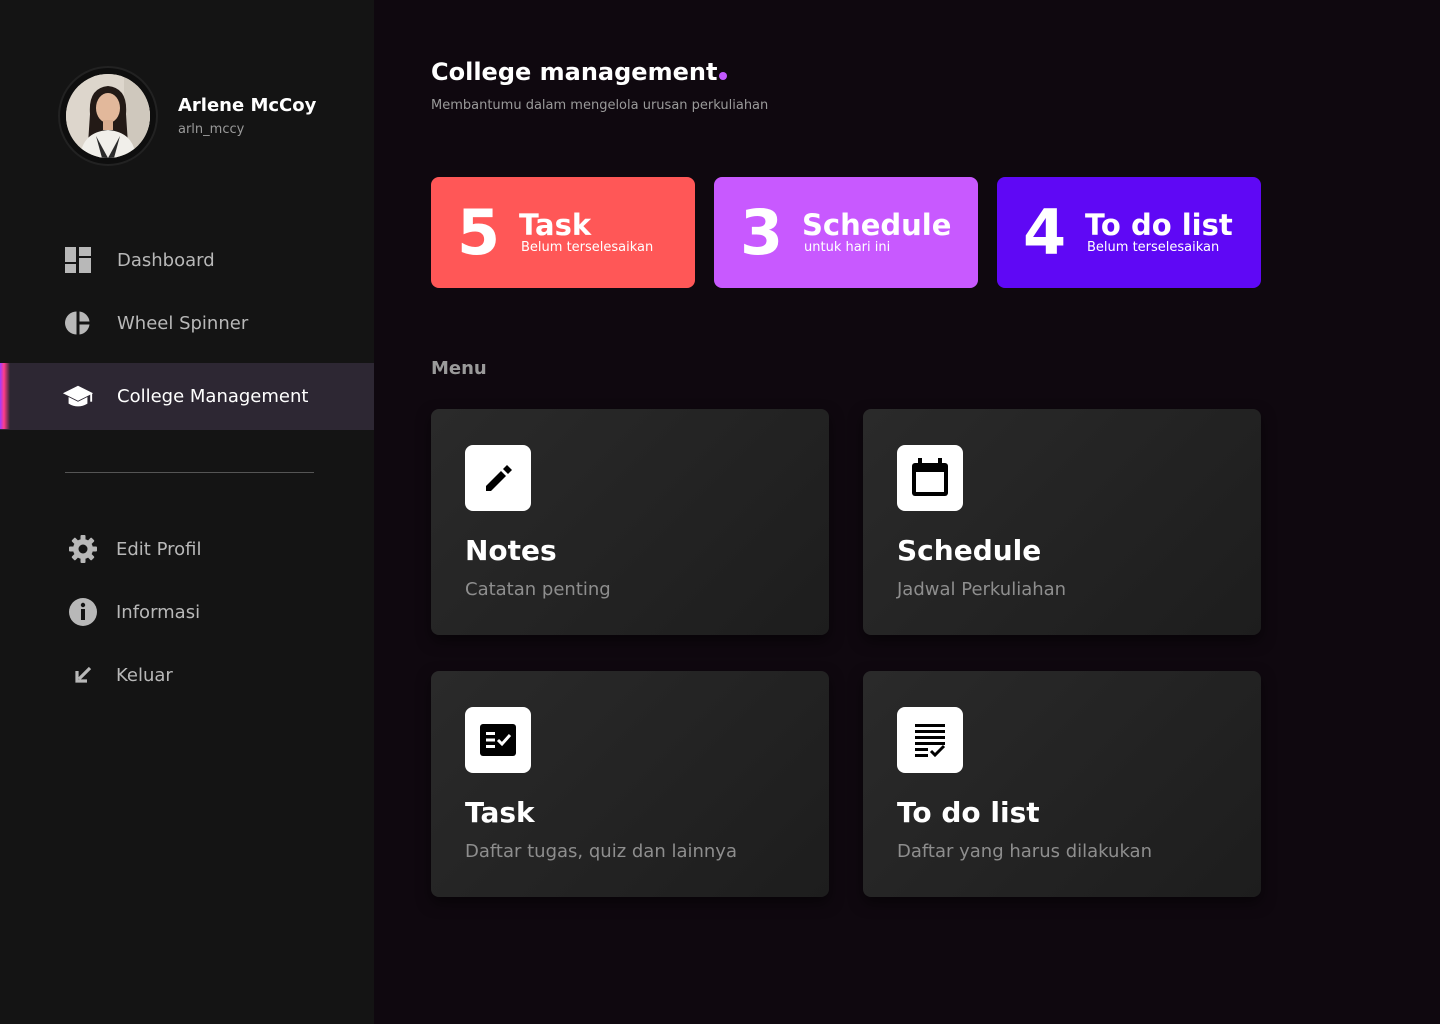 Image resolution: width=1440 pixels, height=1024 pixels. What do you see at coordinates (213, 396) in the screenshot?
I see `nav-label-college-management: College Management` at bounding box center [213, 396].